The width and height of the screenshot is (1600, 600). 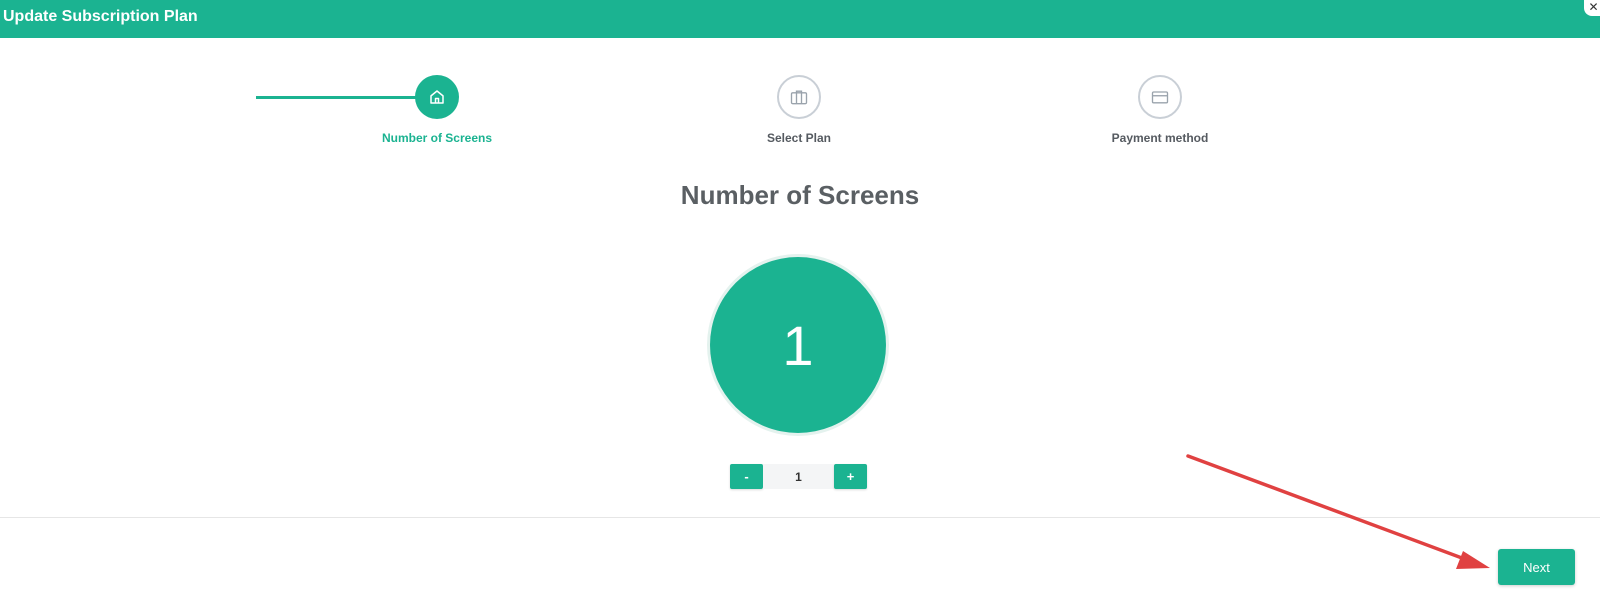 I want to click on increment-button: +, so click(x=850, y=476).